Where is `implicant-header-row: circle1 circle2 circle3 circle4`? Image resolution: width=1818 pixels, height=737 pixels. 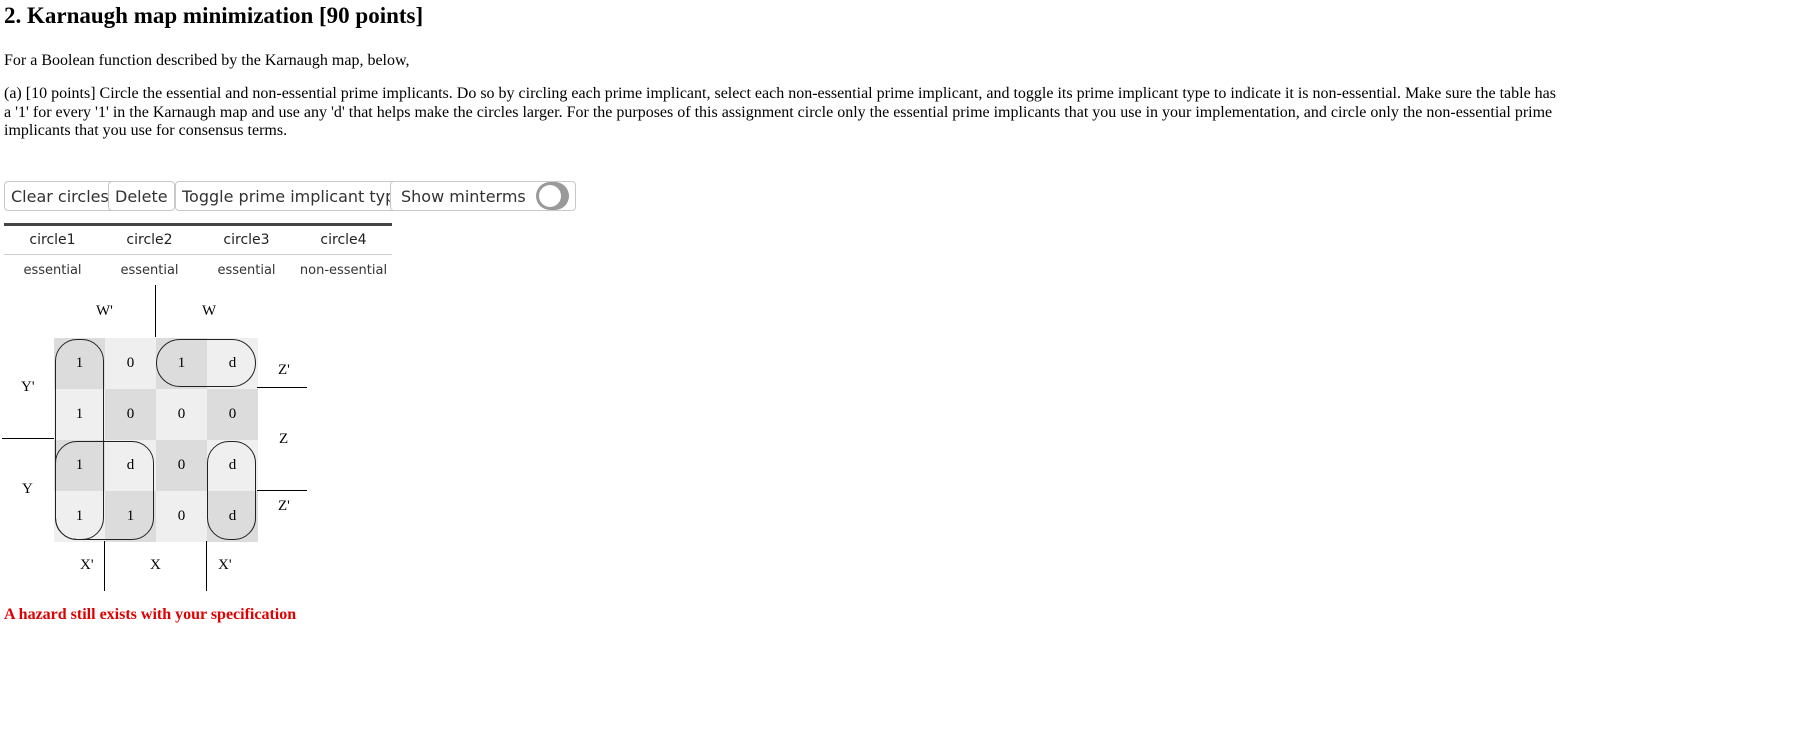
implicant-header-row: circle1 circle2 circle3 circle4 is located at coordinates (198, 240).